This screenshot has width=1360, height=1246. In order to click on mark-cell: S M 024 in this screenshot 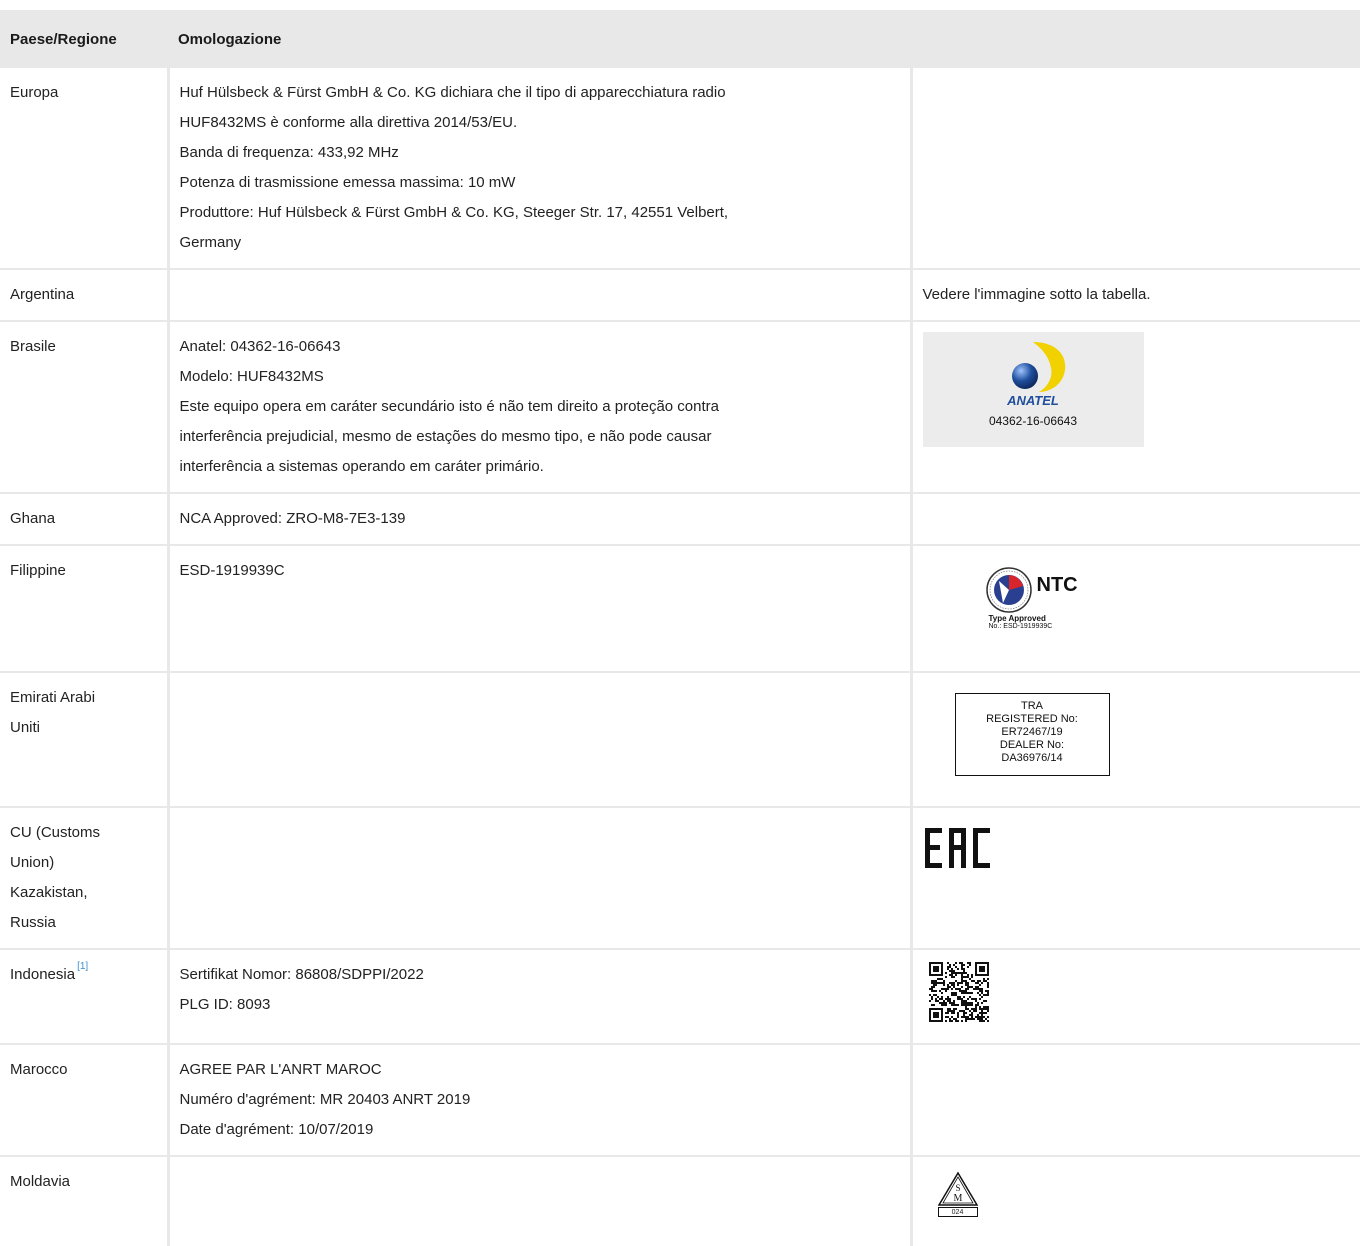, I will do `click(1134, 1201)`.